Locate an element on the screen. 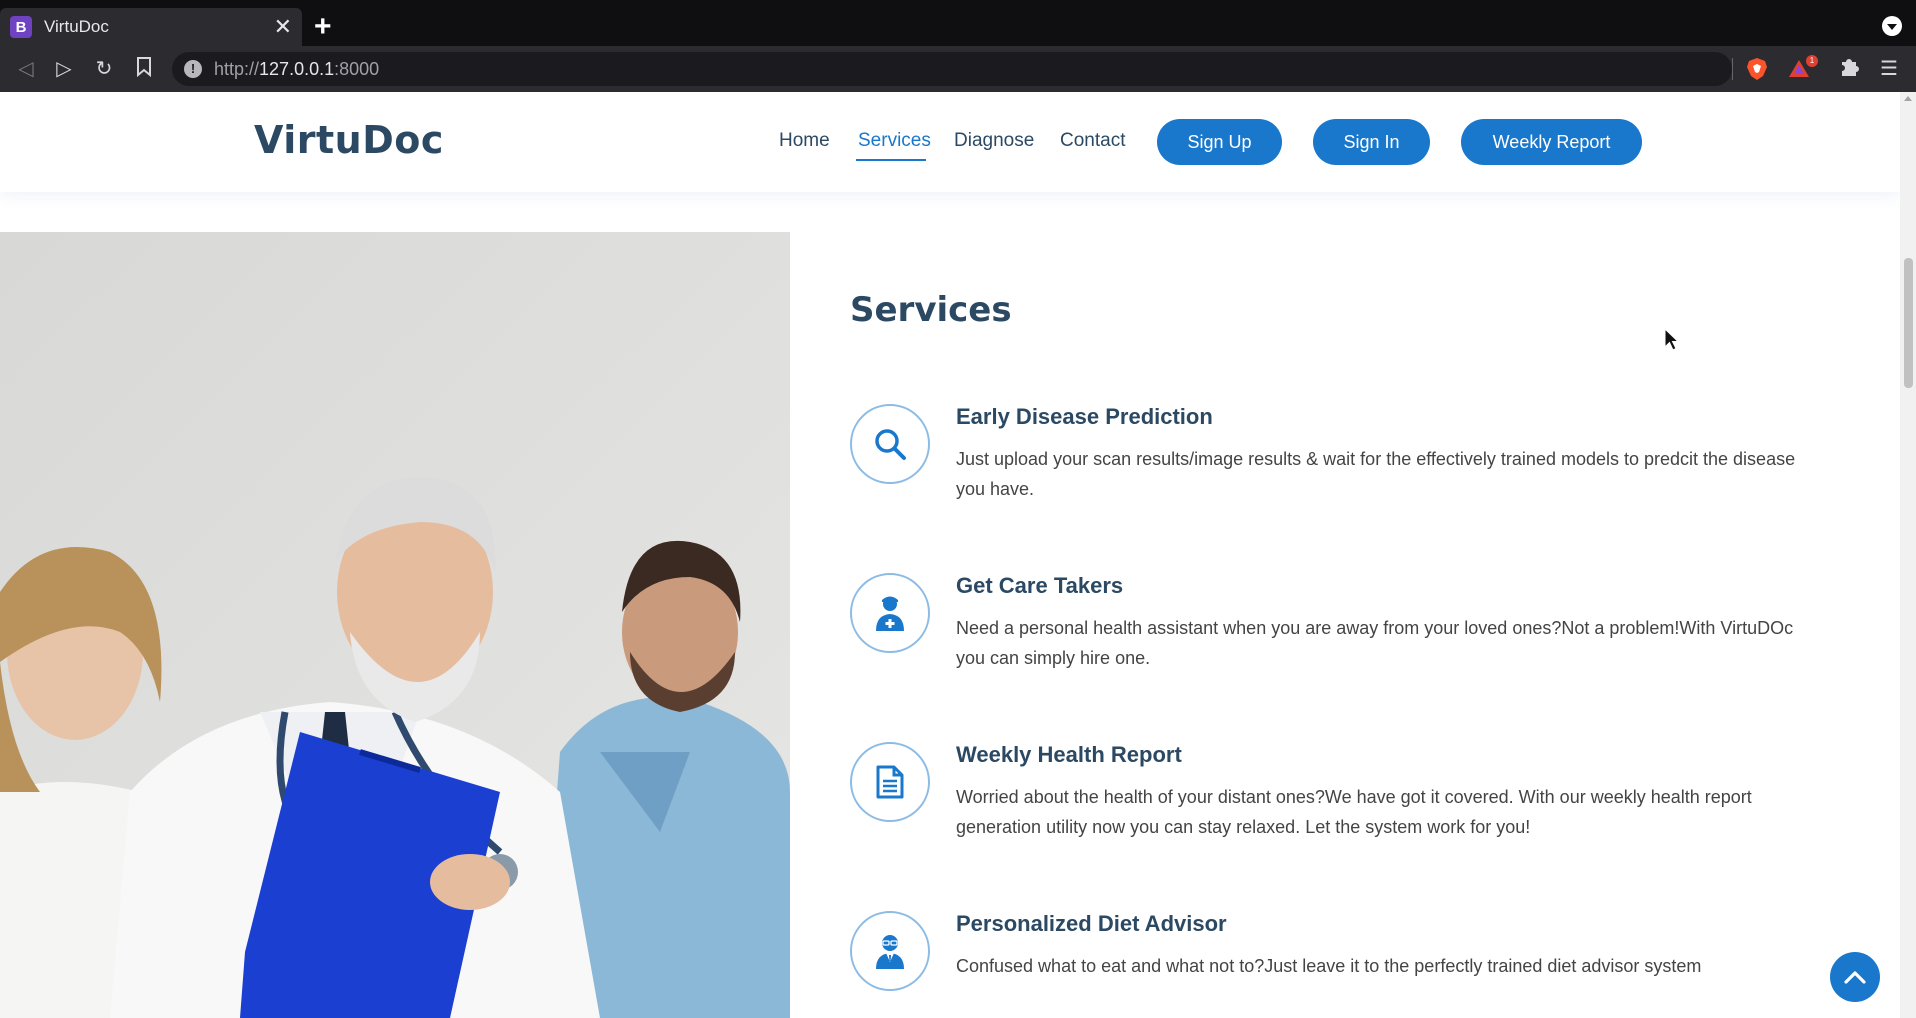  nav-diagnose: Diagnose is located at coordinates (994, 141).